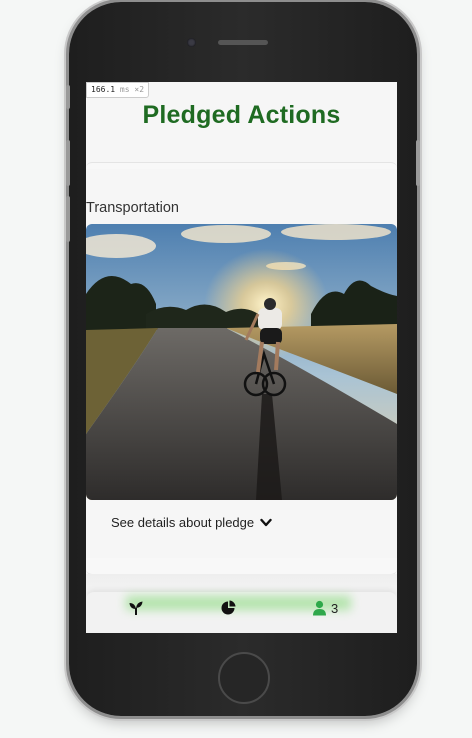 The width and height of the screenshot is (472, 738). Describe the element at coordinates (191, 42) in the screenshot. I see `front-camera` at that location.